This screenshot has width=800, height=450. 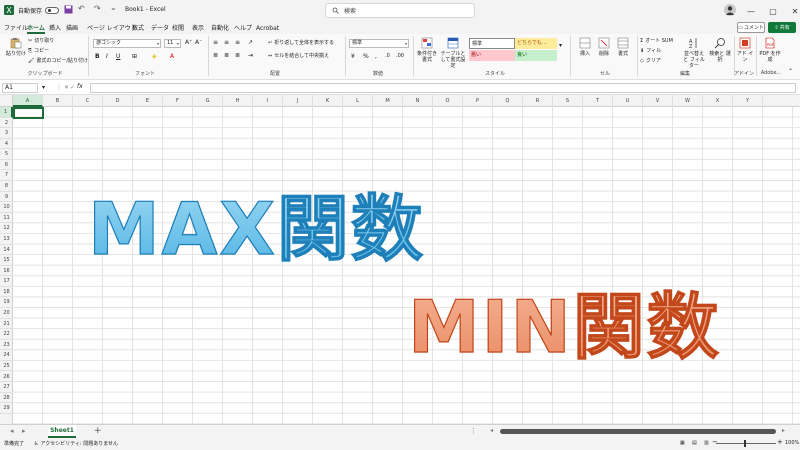 I want to click on indent-icon: ⇥, so click(x=250, y=55).